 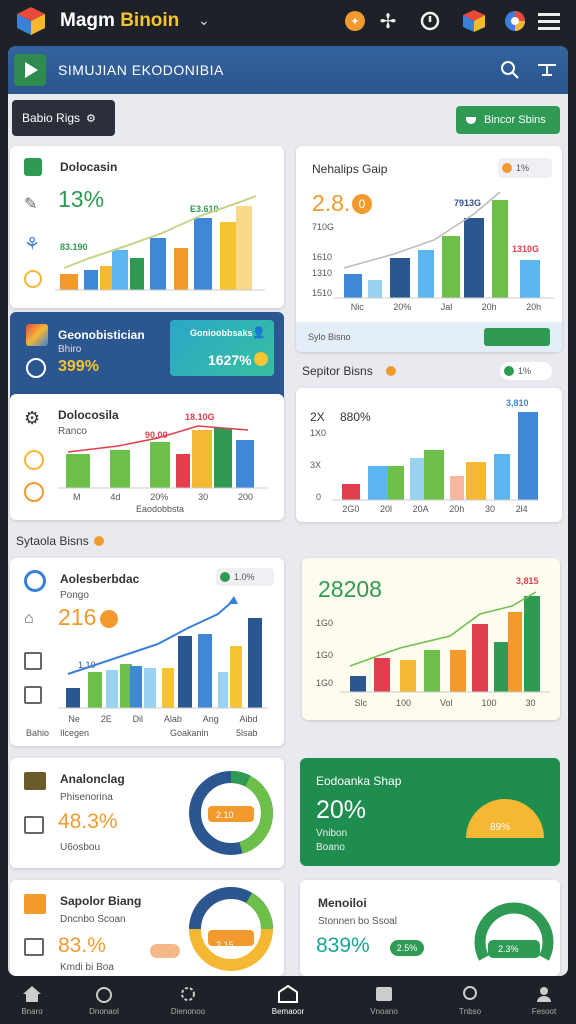 What do you see at coordinates (230, 360) in the screenshot?
I see `mini-value: 1627%` at bounding box center [230, 360].